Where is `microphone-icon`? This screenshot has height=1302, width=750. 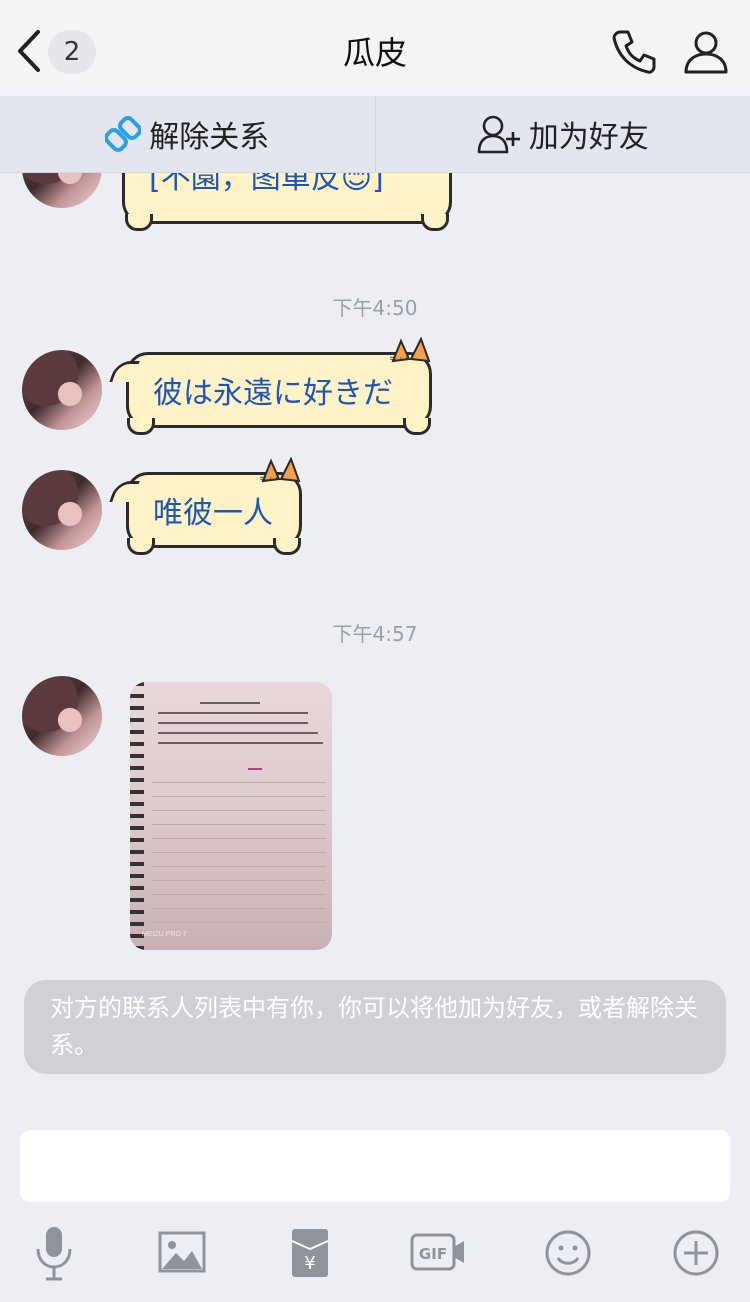 microphone-icon is located at coordinates (54, 1253).